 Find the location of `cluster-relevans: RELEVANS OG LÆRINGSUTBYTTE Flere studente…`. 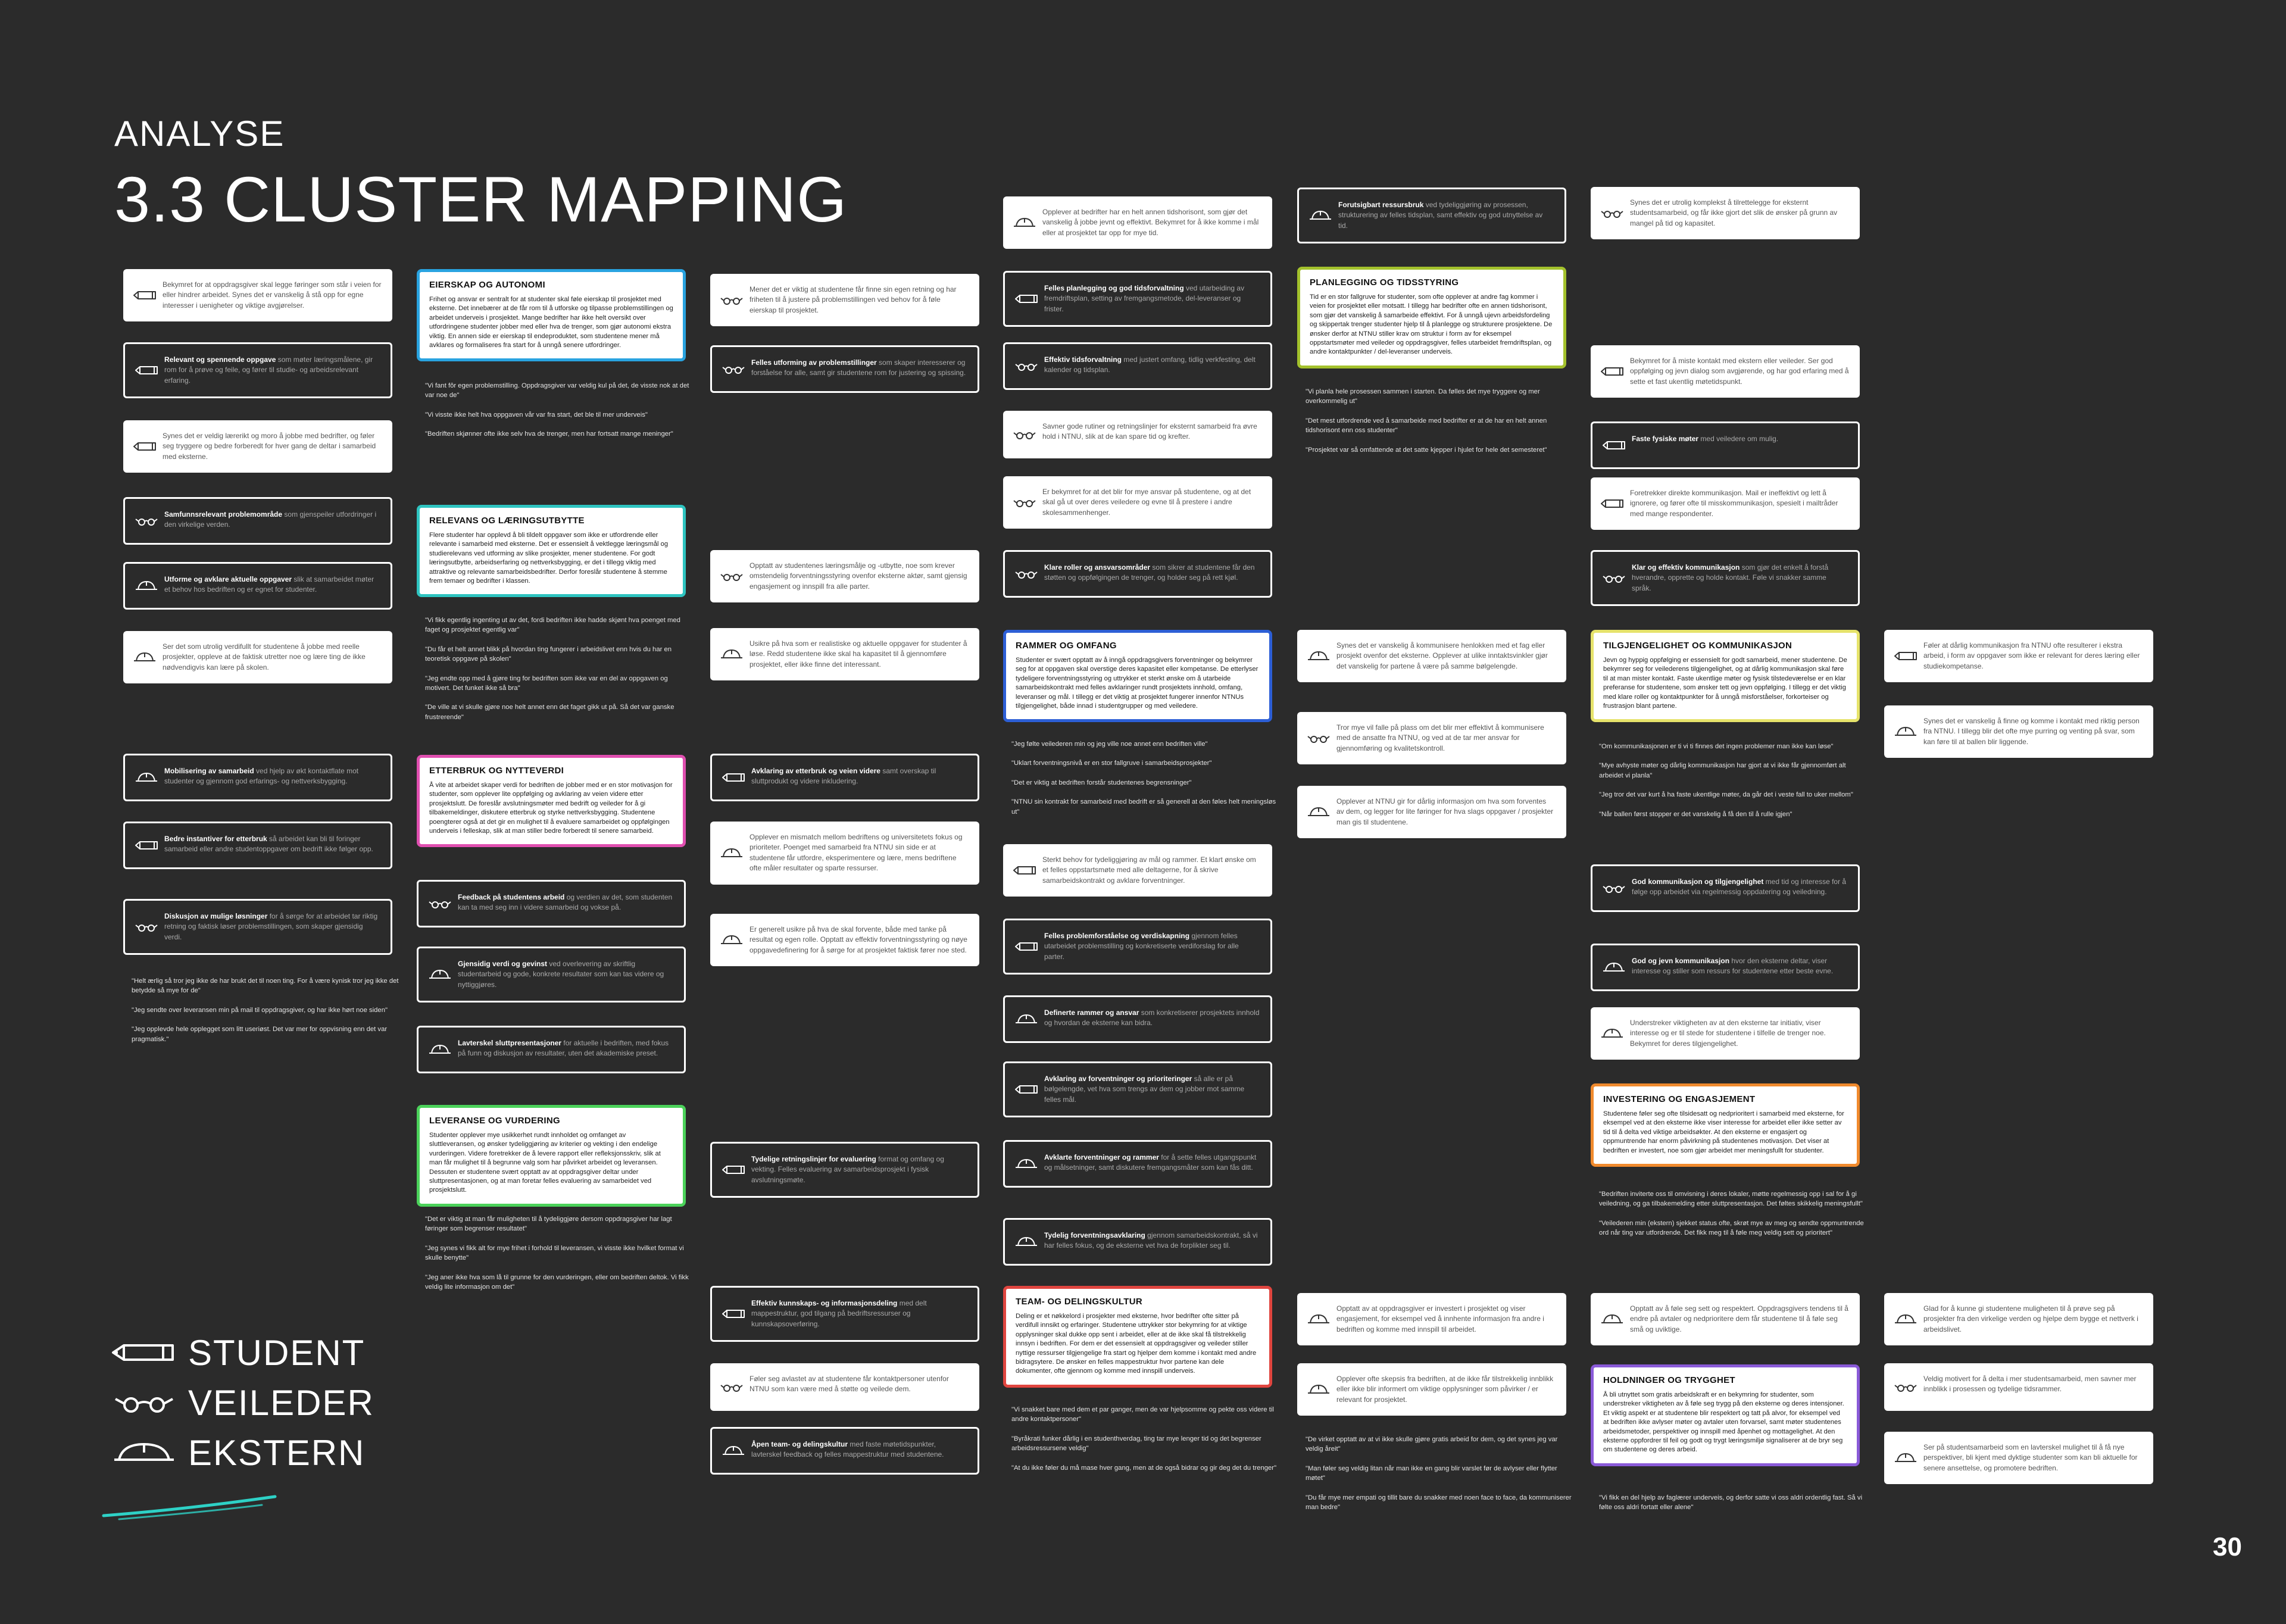

cluster-relevans: RELEVANS OG LÆRINGSUTBYTTE Flere studente… is located at coordinates (551, 551).